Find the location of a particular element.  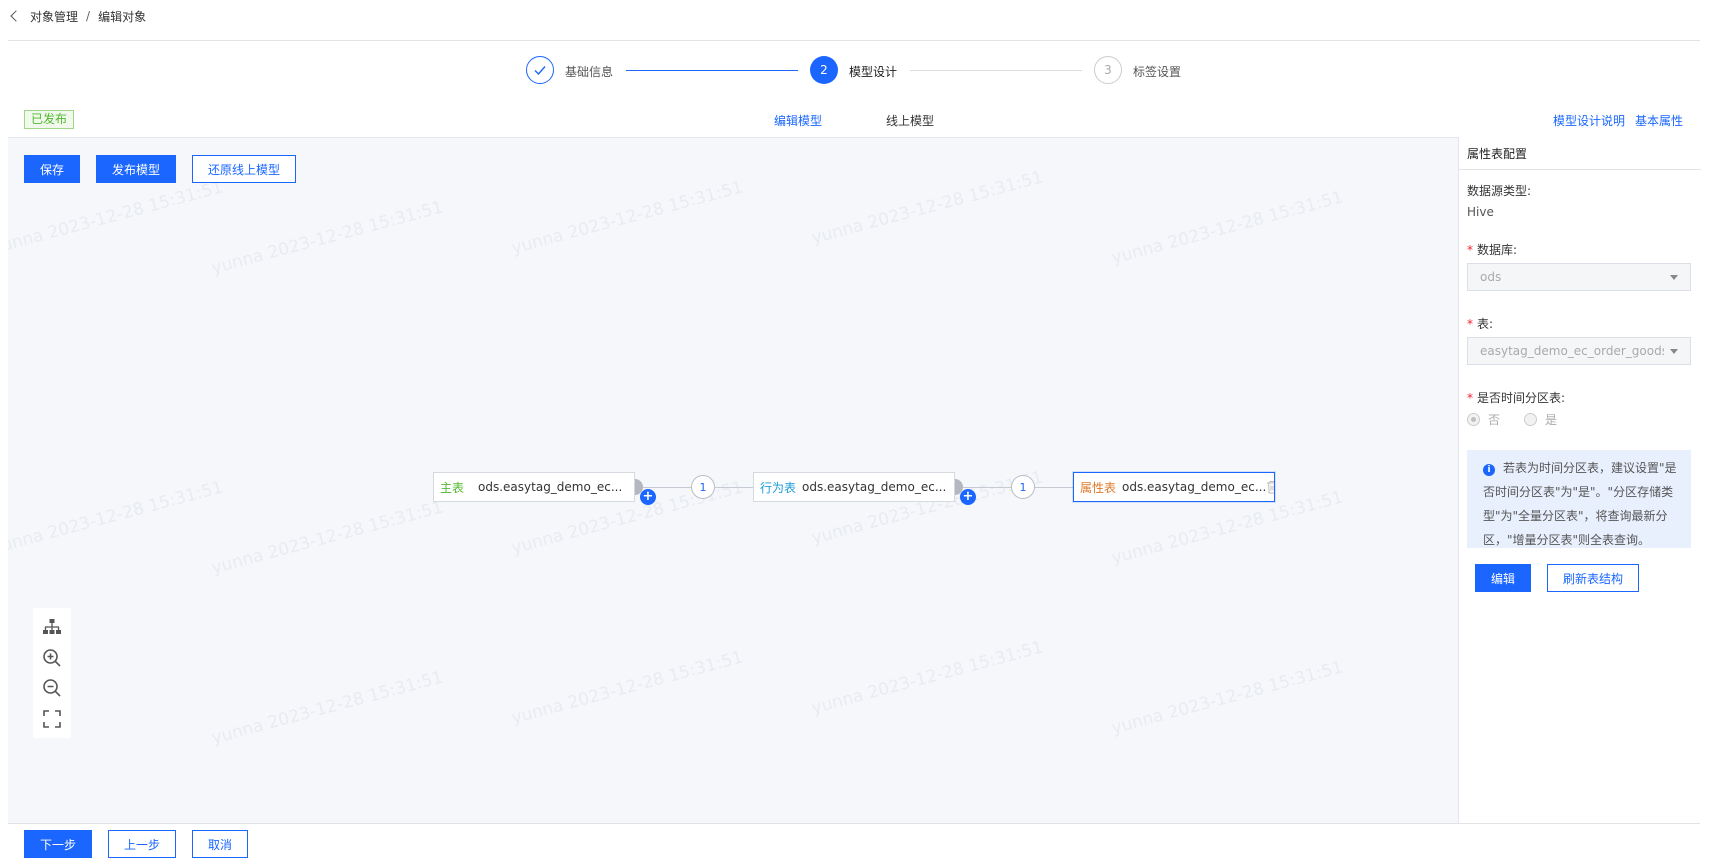

zoom-out-icon is located at coordinates (52, 688).